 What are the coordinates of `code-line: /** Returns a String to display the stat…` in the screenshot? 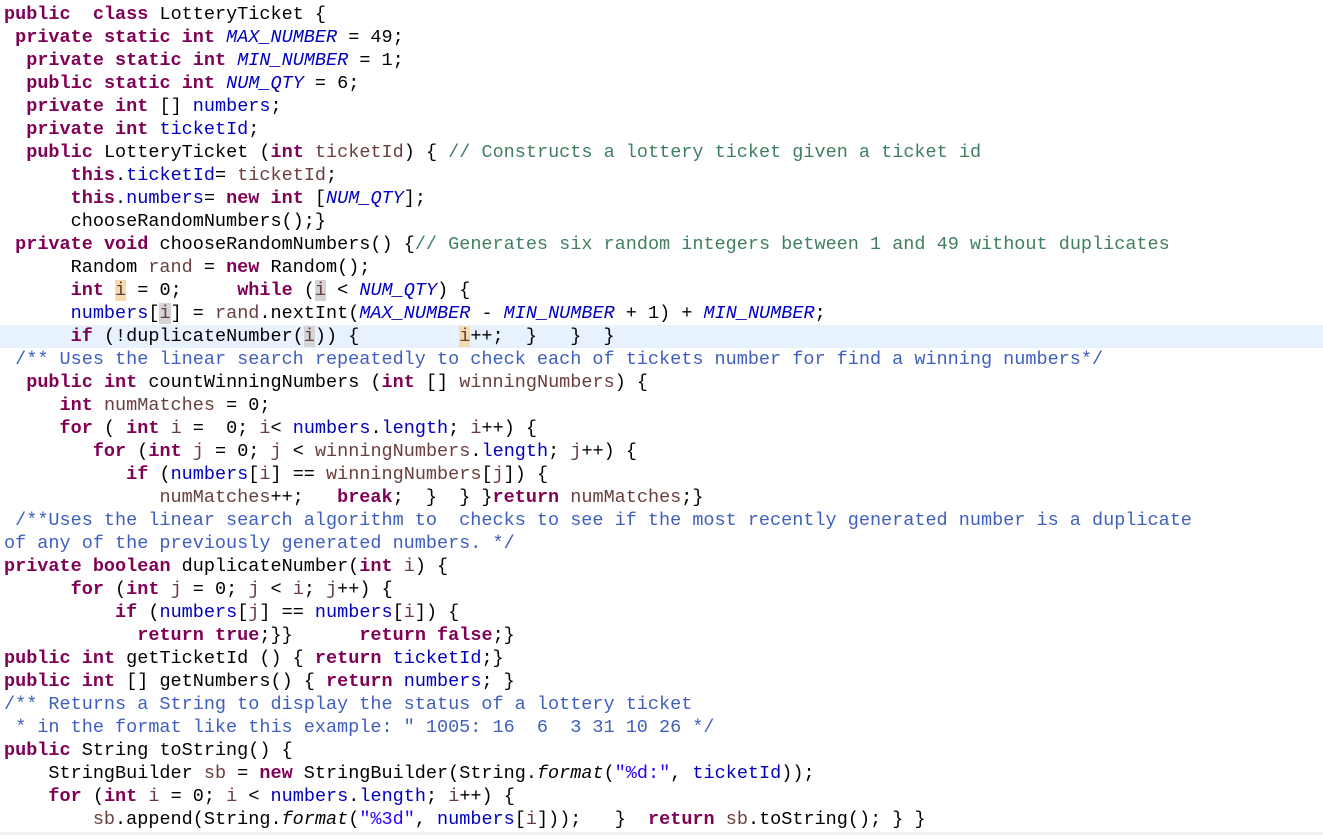 It's located at (661, 704).